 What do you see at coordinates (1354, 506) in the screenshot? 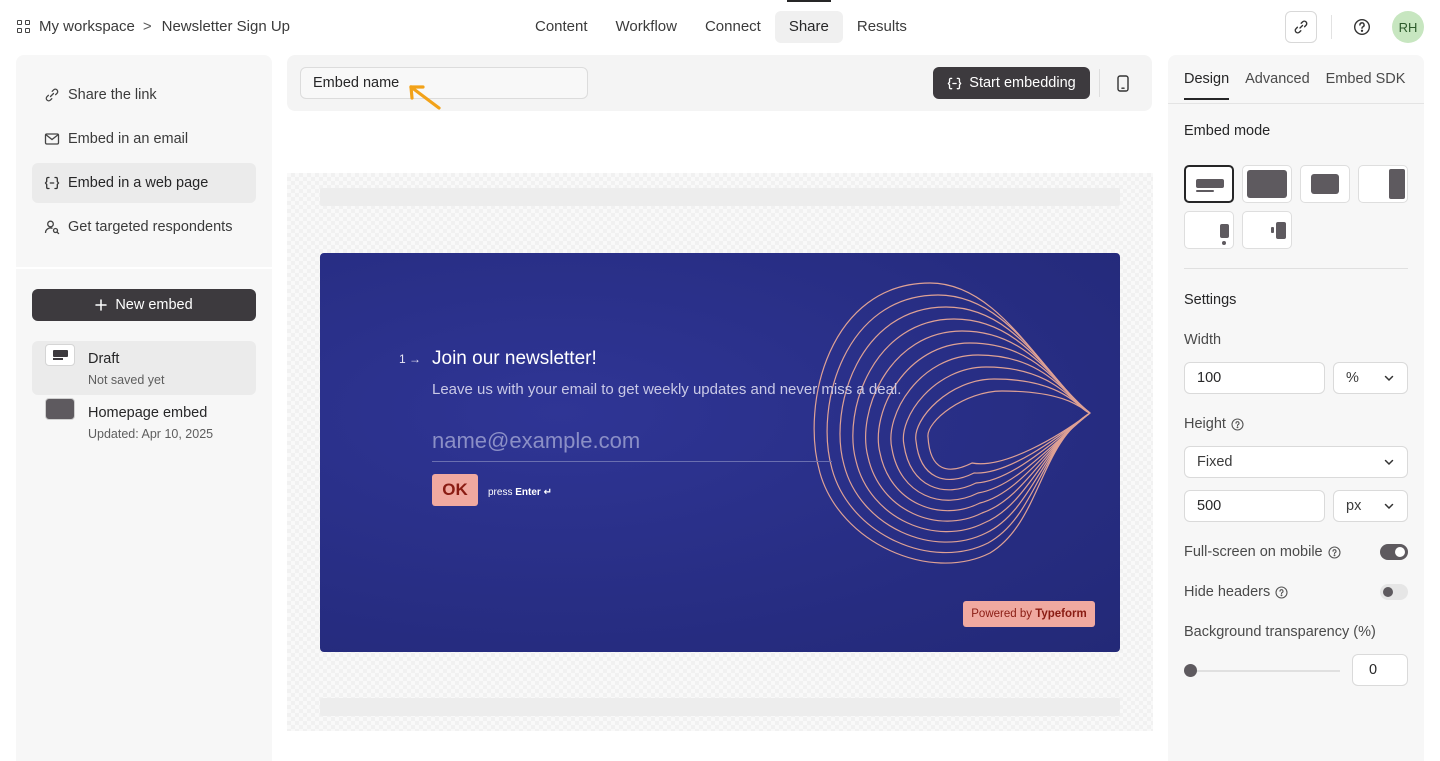
I see `height-unit-value: px` at bounding box center [1354, 506].